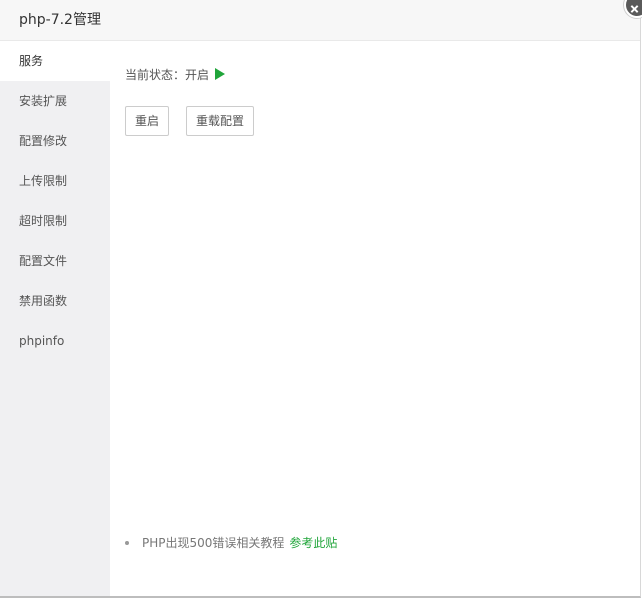  Describe the element at coordinates (55, 61) in the screenshot. I see `sidebar-item-service: 服务` at that location.